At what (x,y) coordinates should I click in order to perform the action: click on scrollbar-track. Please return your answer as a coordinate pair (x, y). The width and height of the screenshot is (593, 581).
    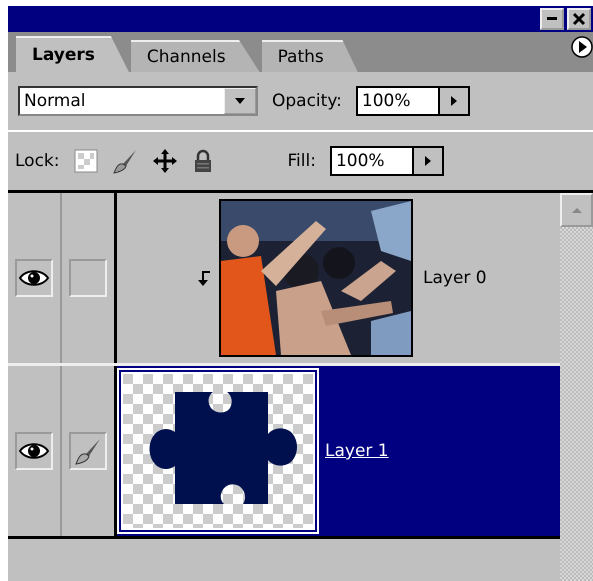
    Looking at the image, I should click on (576, 387).